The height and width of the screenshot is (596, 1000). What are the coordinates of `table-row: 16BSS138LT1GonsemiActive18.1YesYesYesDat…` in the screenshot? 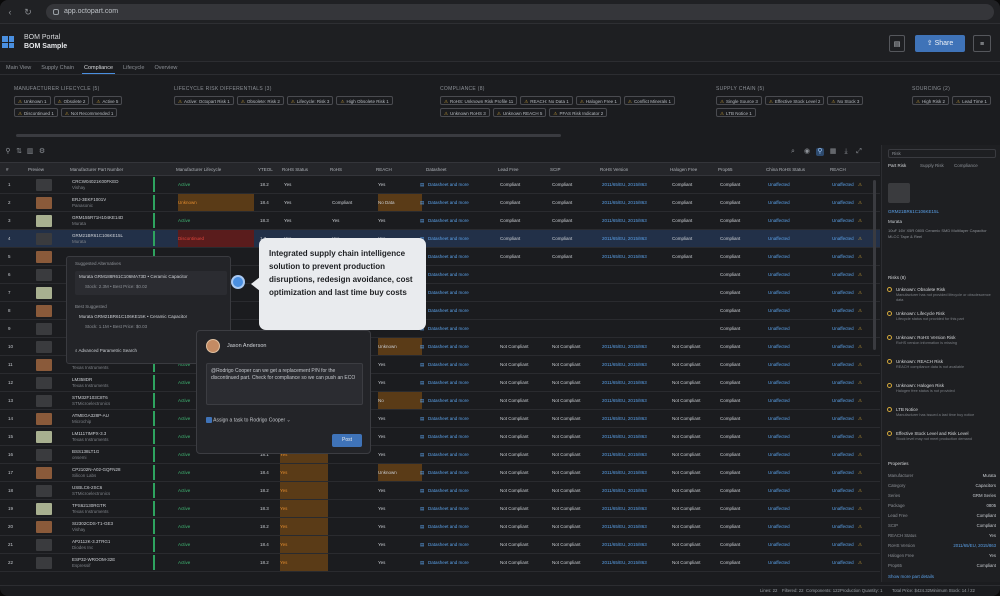 It's located at (440, 455).